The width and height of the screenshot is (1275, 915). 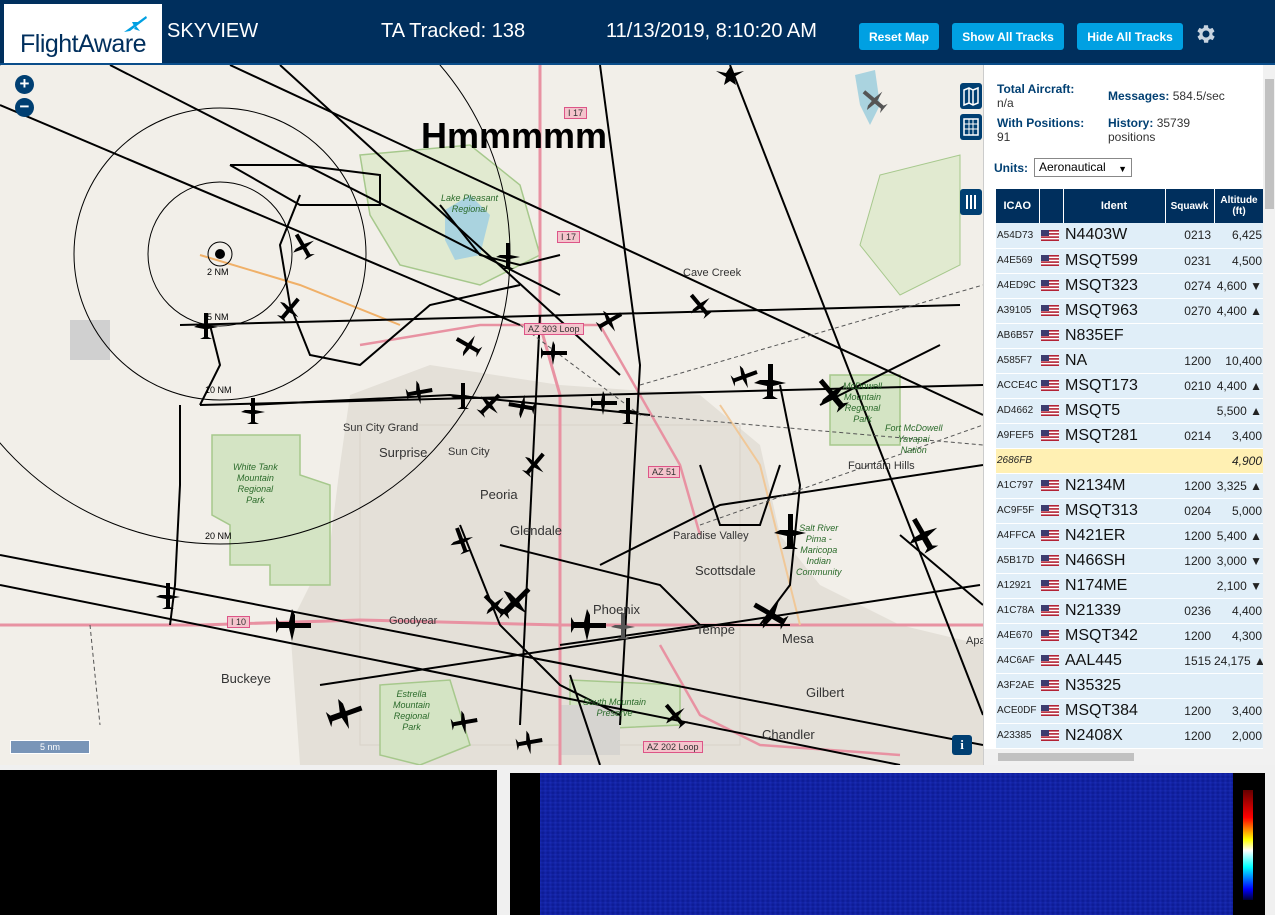 I want to click on table-row: A4ED9C MSQT323 0274 4,600 ▼, so click(x=1130, y=286).